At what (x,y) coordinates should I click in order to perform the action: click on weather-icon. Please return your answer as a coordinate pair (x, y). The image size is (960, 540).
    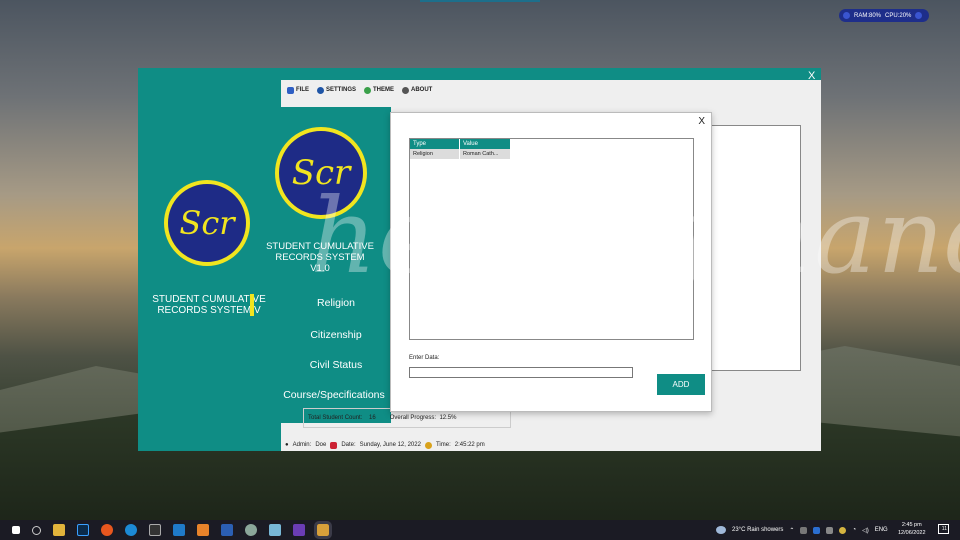
    Looking at the image, I should click on (721, 530).